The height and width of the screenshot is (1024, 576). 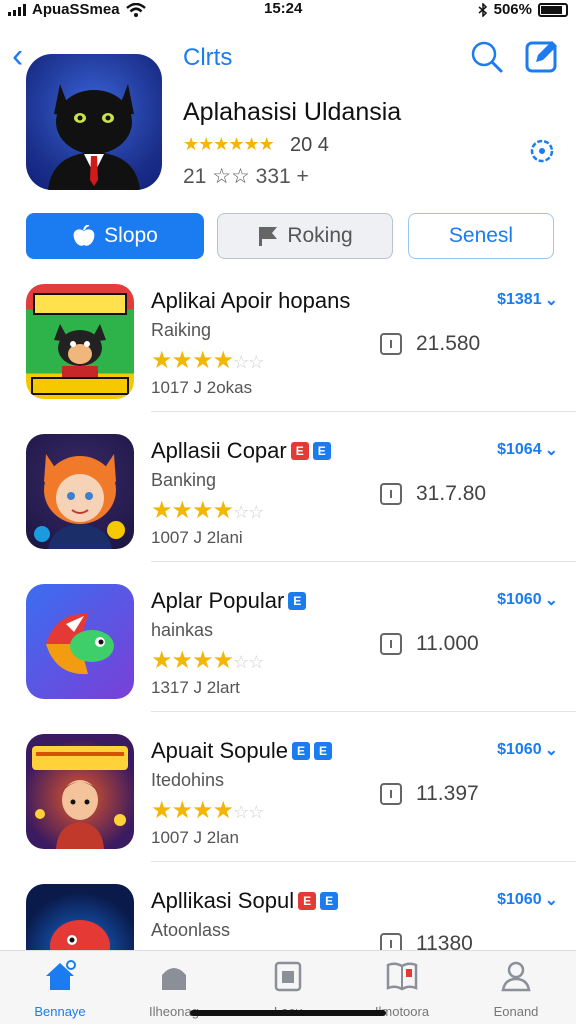 I want to click on tab-label: Eonand, so click(x=516, y=1011).